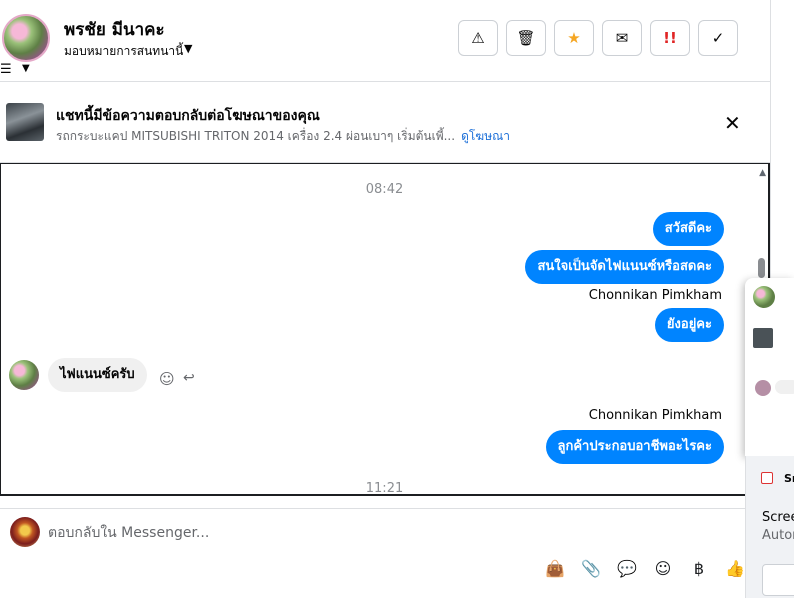  I want to click on trash-icon: 🗑, so click(526, 38).